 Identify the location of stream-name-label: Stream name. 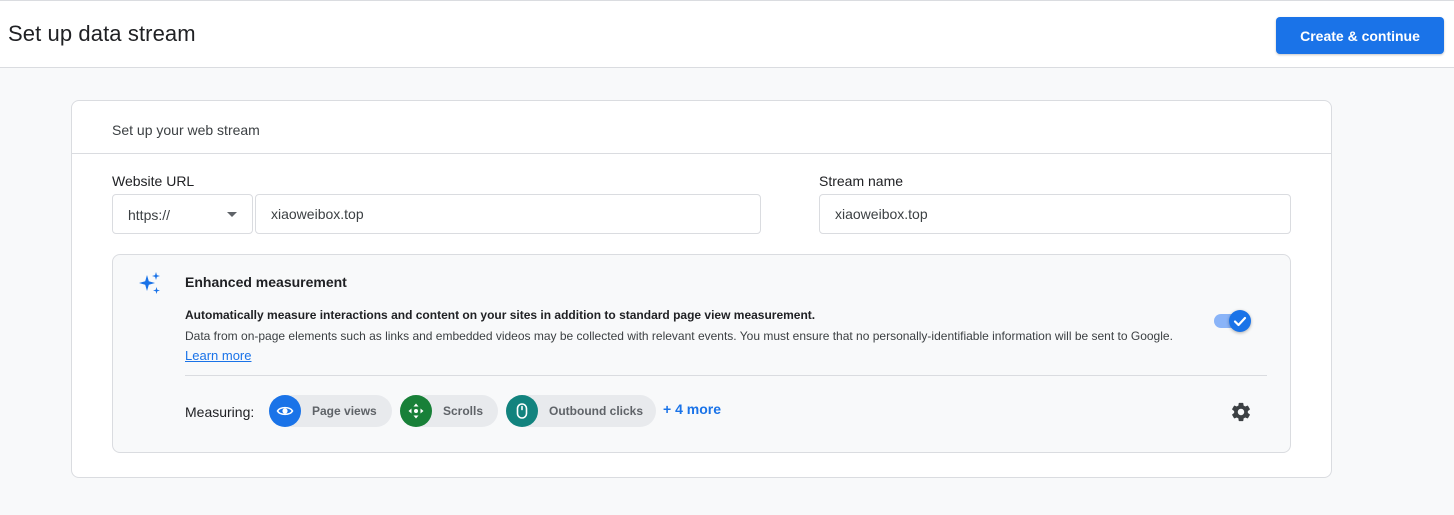
(861, 181).